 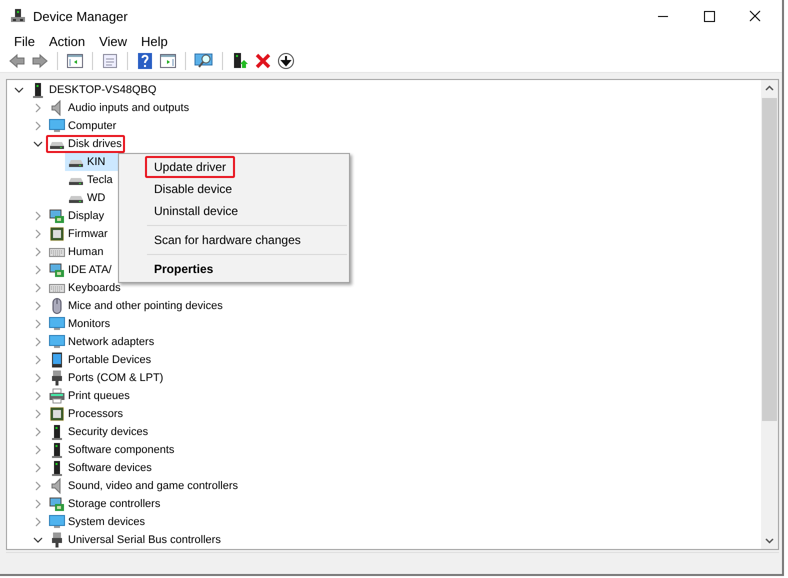 I want to click on tree-item: Sound, video and game controllers, so click(x=143, y=485).